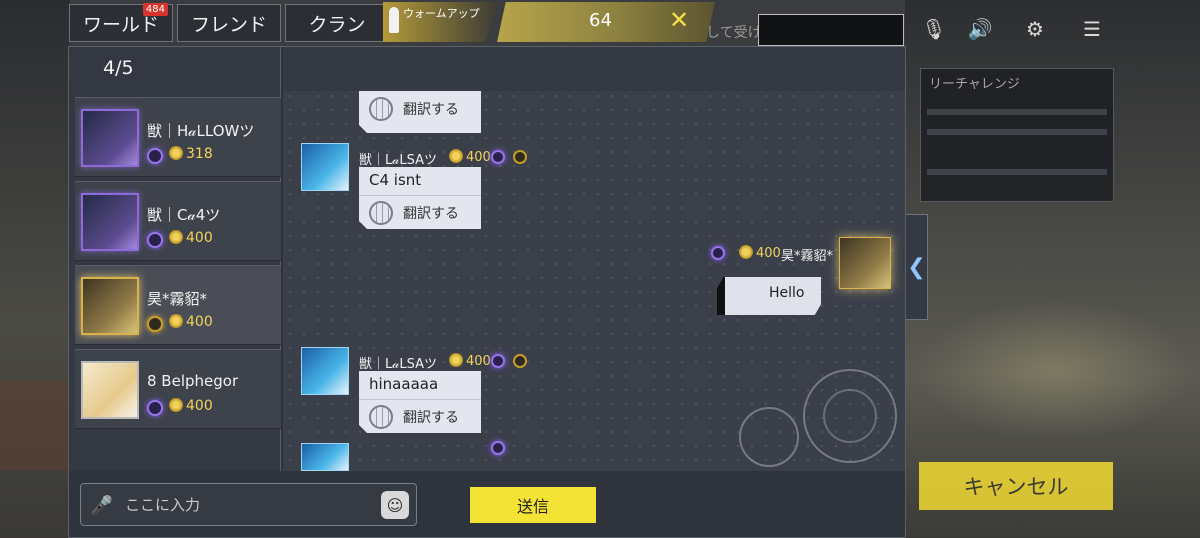 The image size is (1200, 538). Describe the element at coordinates (594, 69) in the screenshot. I see `chat-header` at that location.